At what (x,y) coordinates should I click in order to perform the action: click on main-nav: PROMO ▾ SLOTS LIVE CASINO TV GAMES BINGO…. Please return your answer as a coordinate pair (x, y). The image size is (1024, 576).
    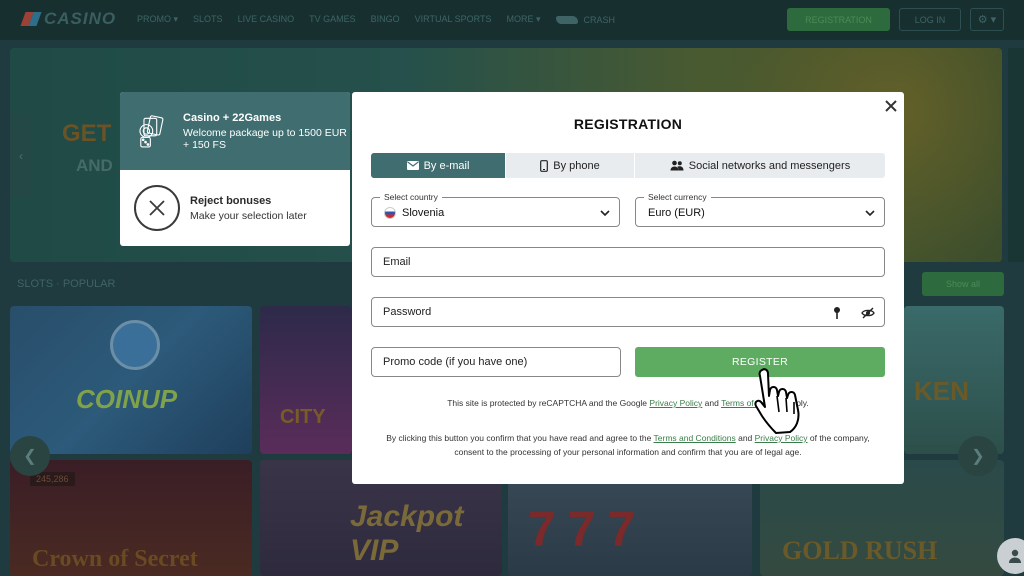
    Looking at the image, I should click on (376, 19).